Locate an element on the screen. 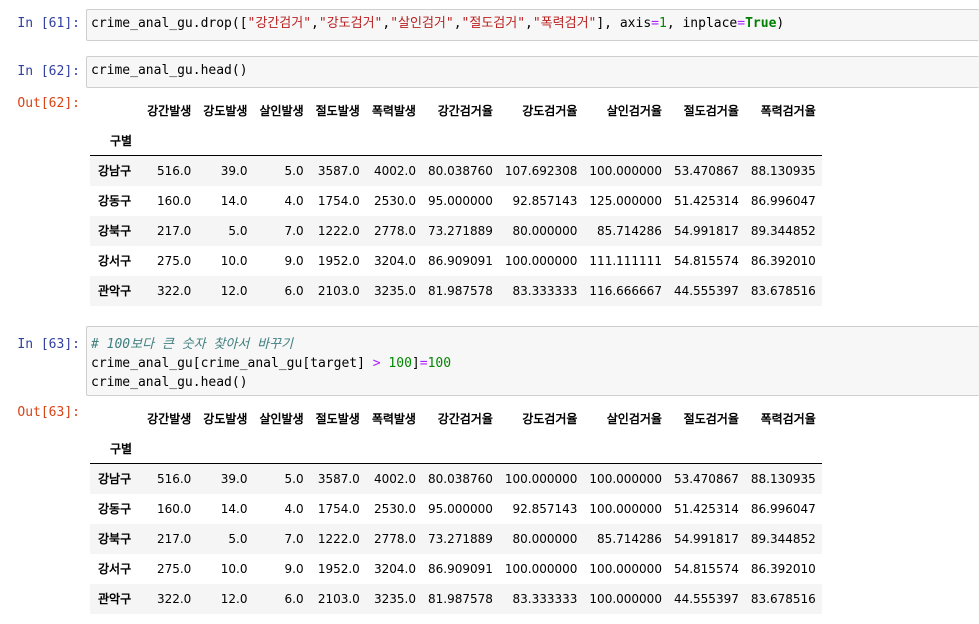 This screenshot has width=979, height=624. table-cell: 12.0 is located at coordinates (234, 598).